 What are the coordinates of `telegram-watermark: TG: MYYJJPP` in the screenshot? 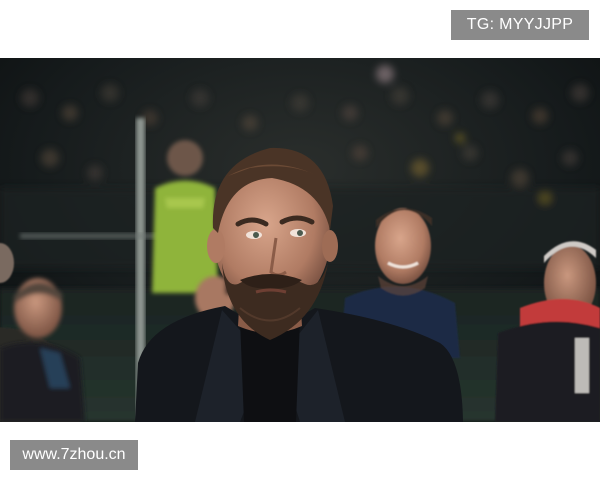 It's located at (520, 25).